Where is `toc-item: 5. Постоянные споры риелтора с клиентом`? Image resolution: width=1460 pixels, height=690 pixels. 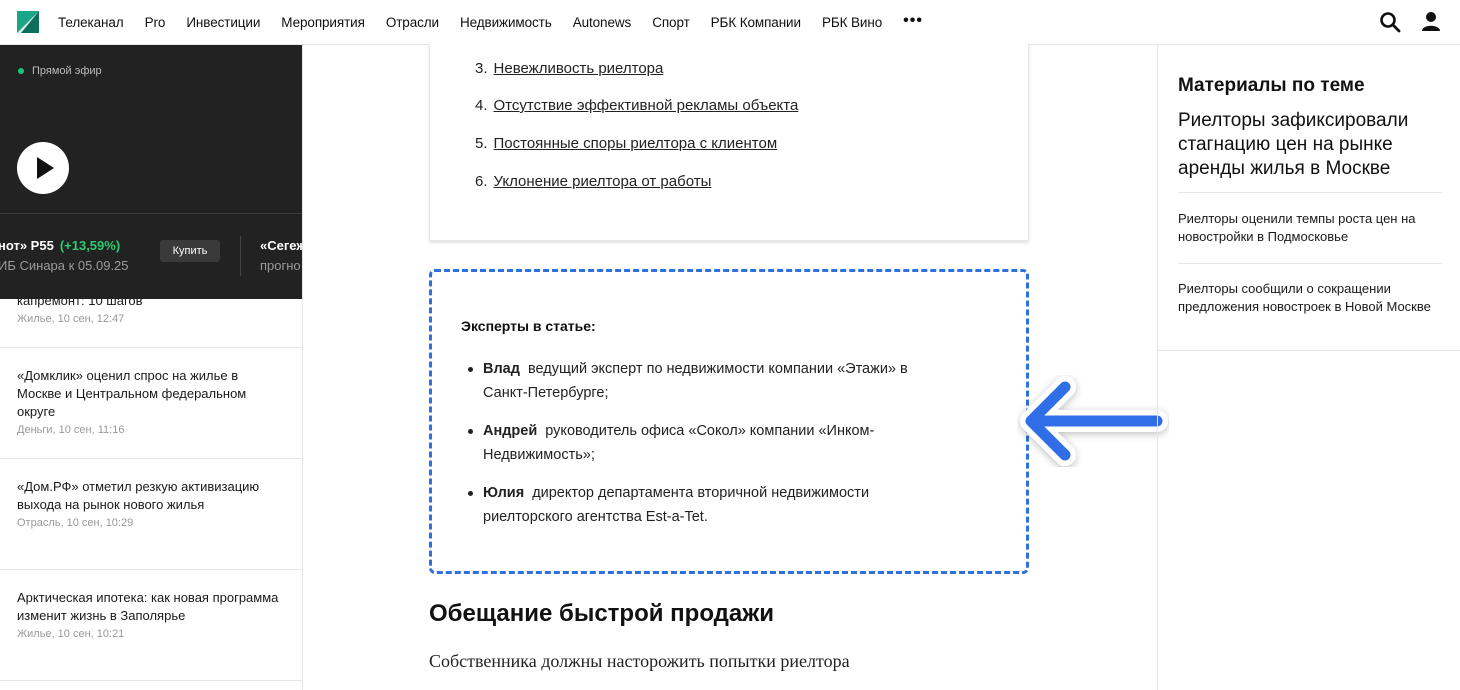 toc-item: 5. Постоянные споры риелтора с клиентом is located at coordinates (626, 143).